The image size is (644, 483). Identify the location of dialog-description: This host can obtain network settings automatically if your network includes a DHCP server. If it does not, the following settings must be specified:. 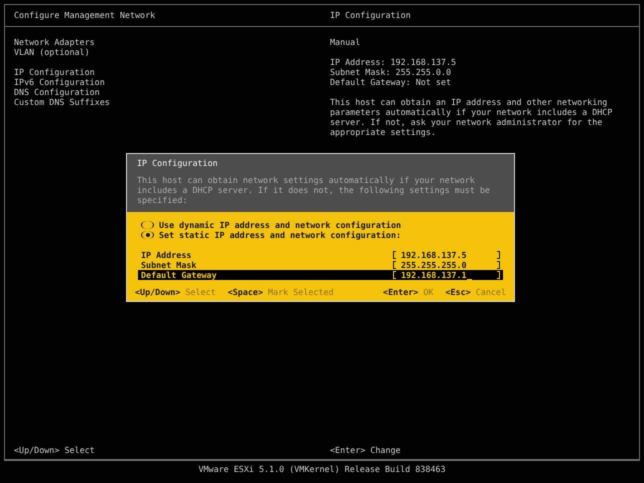
(314, 190).